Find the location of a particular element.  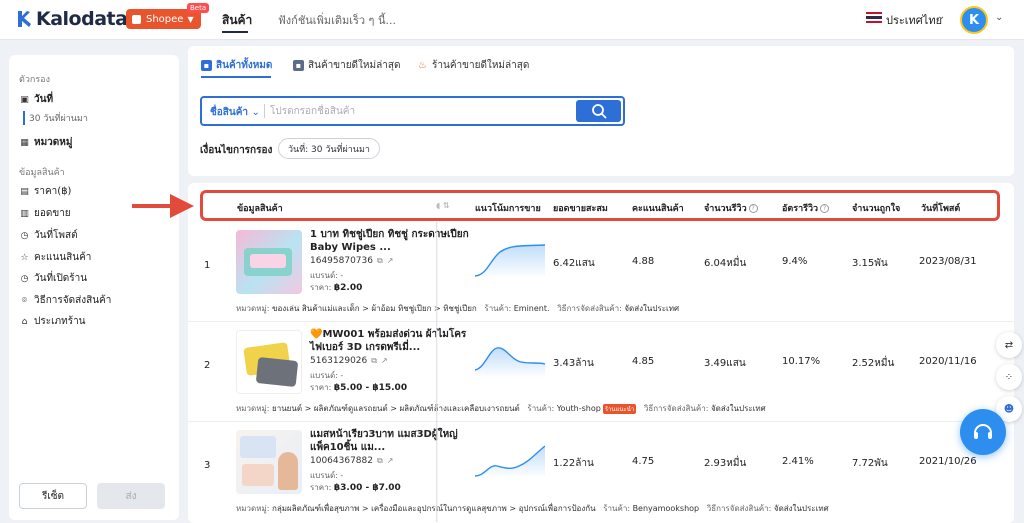

new-icon: ▪ is located at coordinates (298, 65).